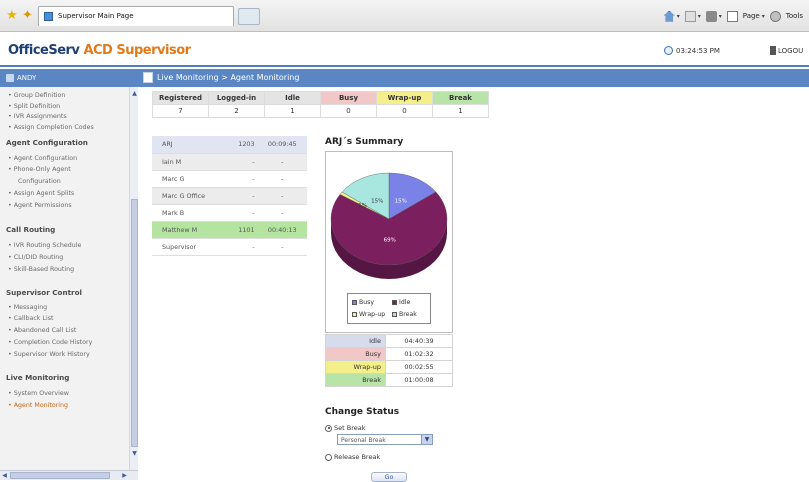  I want to click on break-reason-select: Personal Break ▼, so click(385, 439).